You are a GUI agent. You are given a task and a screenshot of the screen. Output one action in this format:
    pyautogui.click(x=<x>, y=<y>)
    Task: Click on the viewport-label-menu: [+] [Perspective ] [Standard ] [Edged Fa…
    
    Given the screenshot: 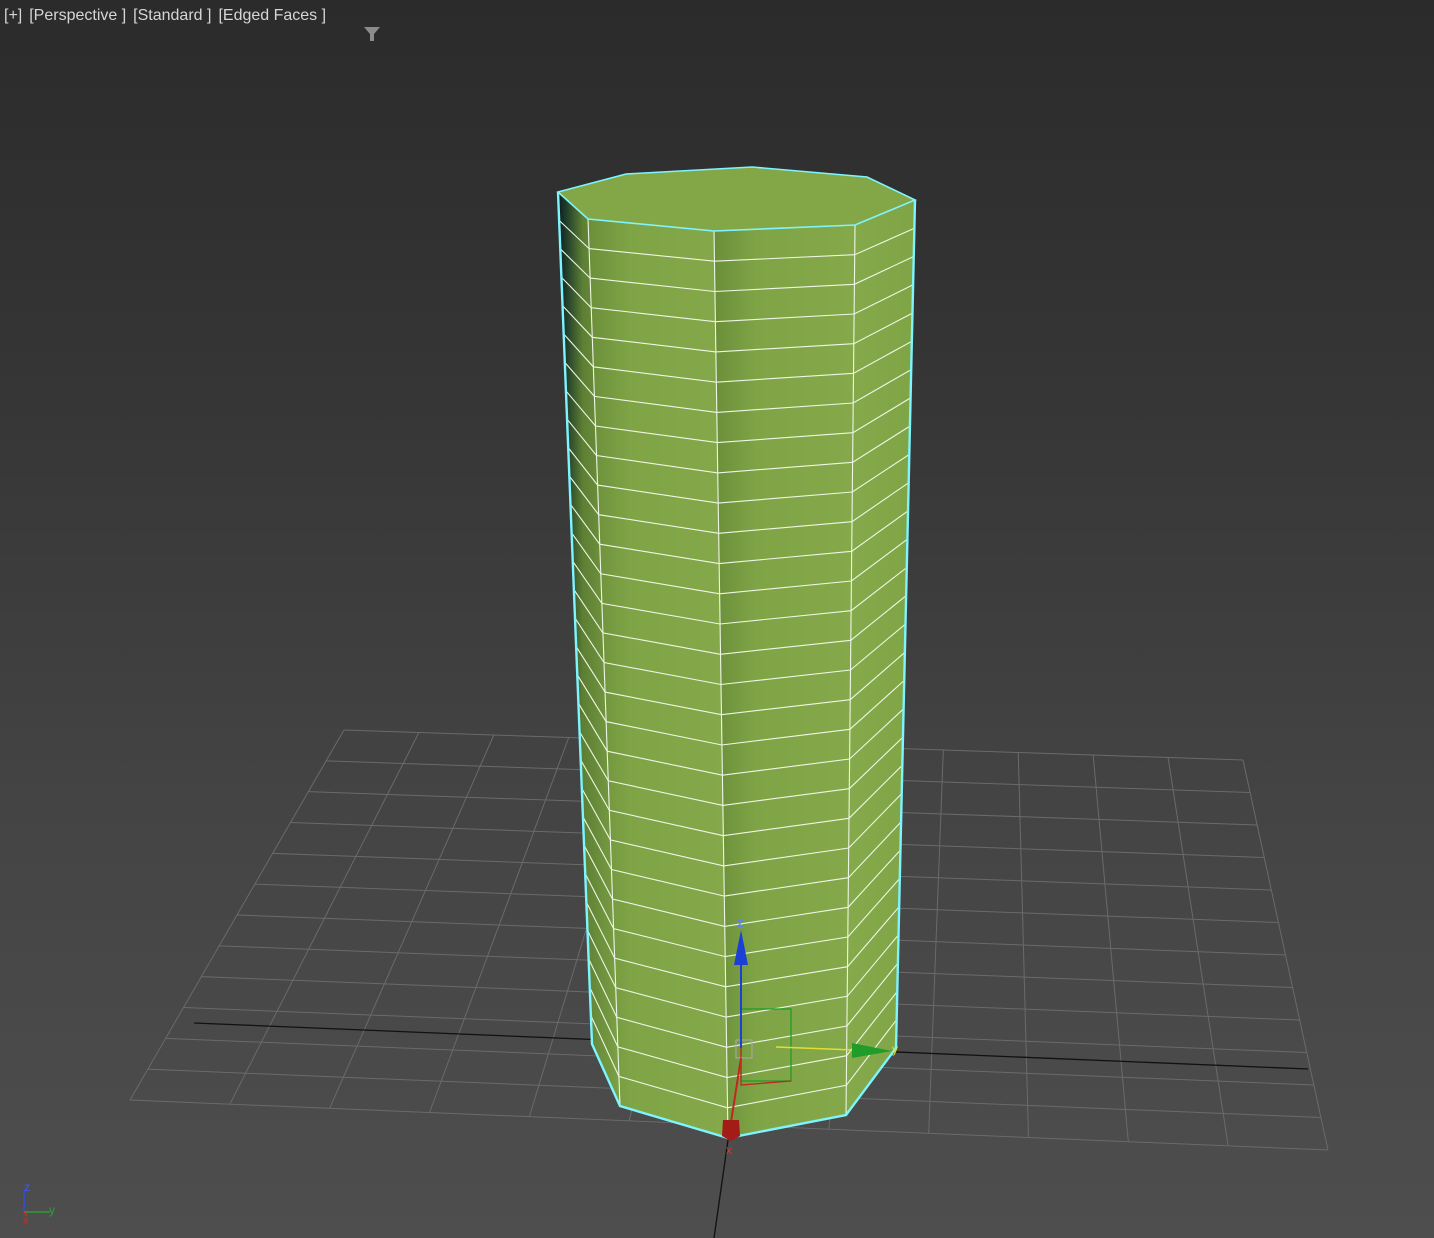 What is the action you would take?
    pyautogui.click(x=192, y=23)
    